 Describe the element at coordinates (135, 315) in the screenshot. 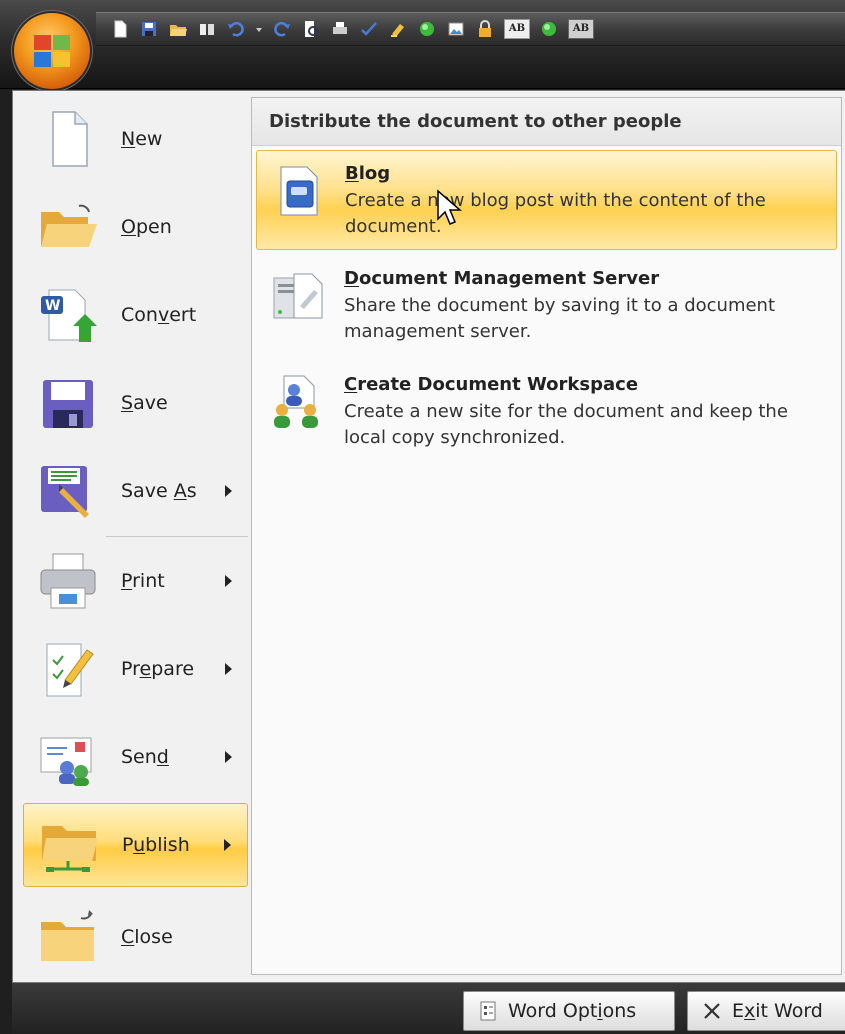

I see `convert-command: W Convert` at that location.